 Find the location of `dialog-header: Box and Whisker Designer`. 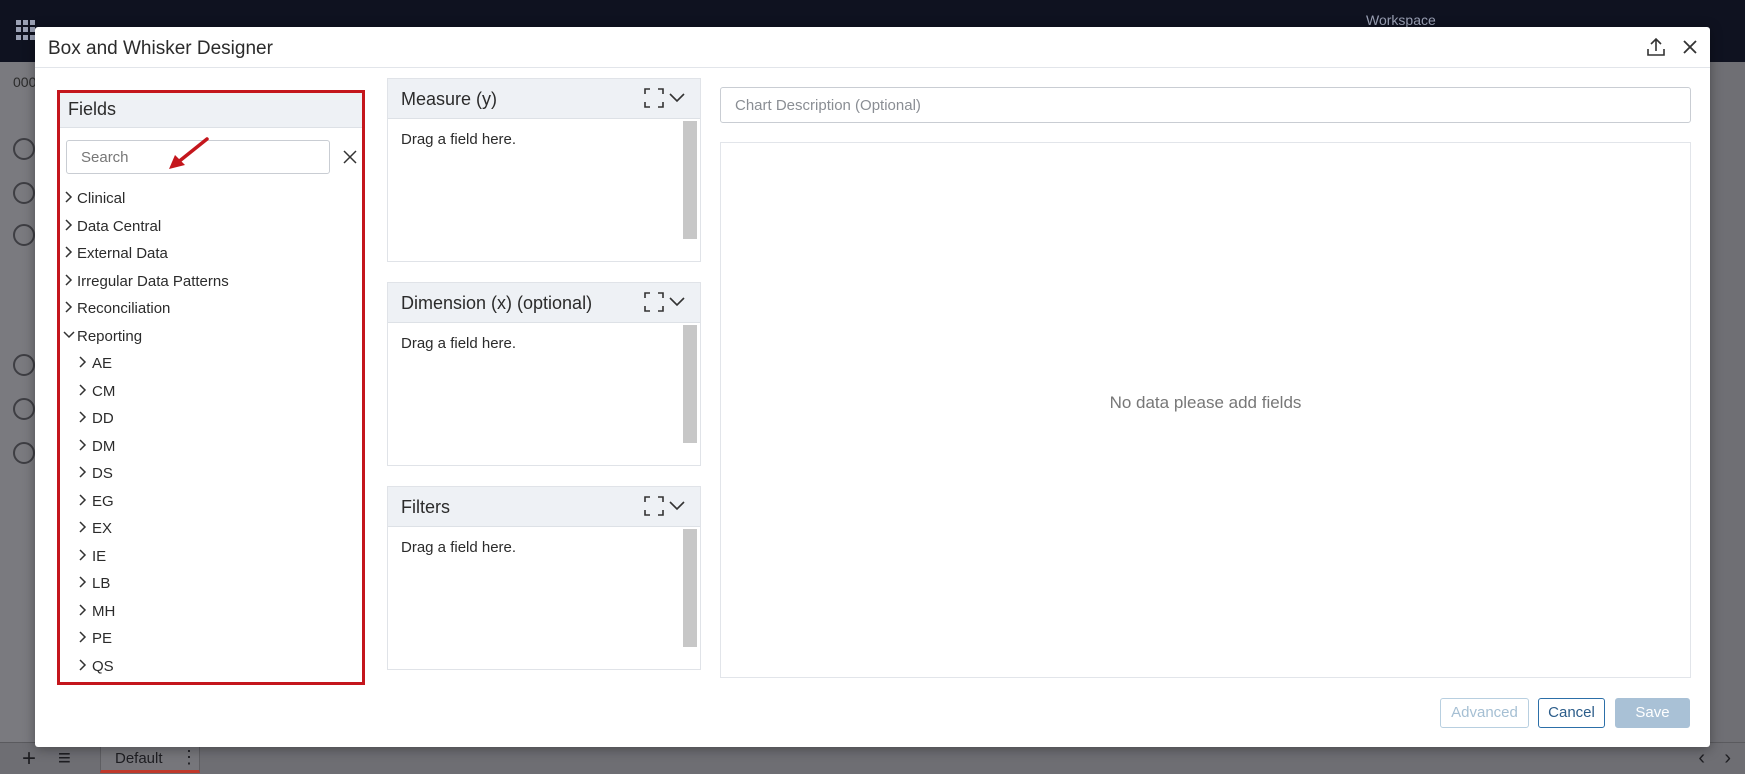

dialog-header: Box and Whisker Designer is located at coordinates (872, 47).